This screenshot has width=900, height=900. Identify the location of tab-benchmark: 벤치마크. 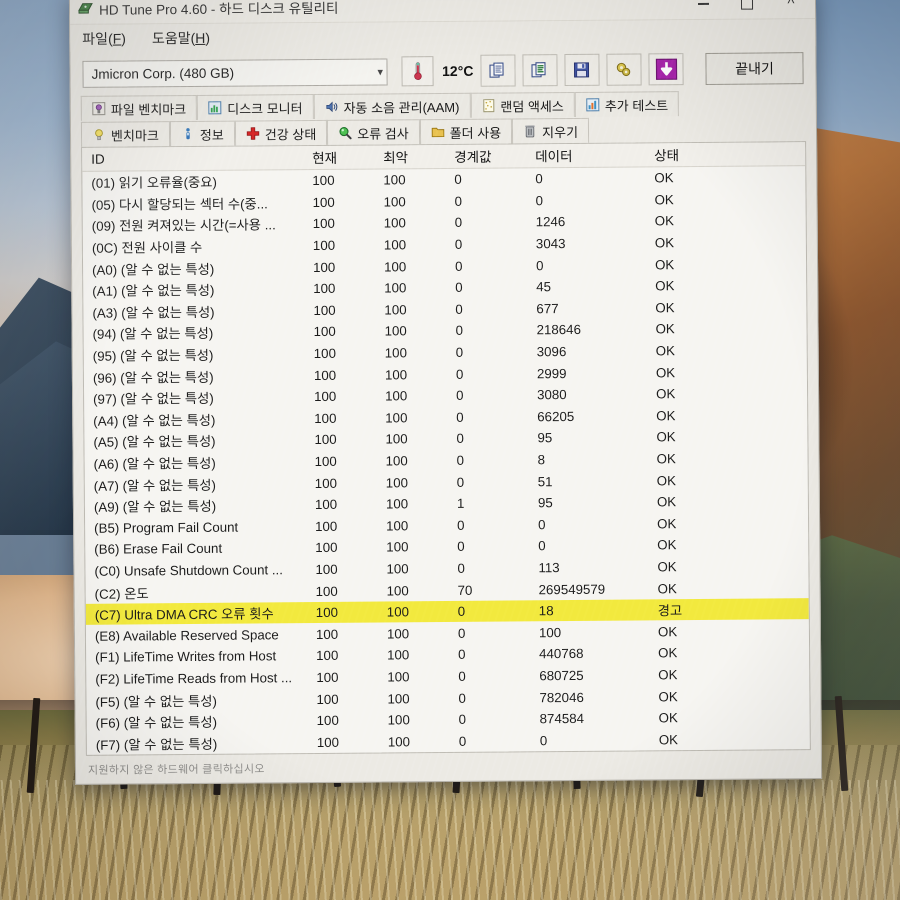
(125, 134).